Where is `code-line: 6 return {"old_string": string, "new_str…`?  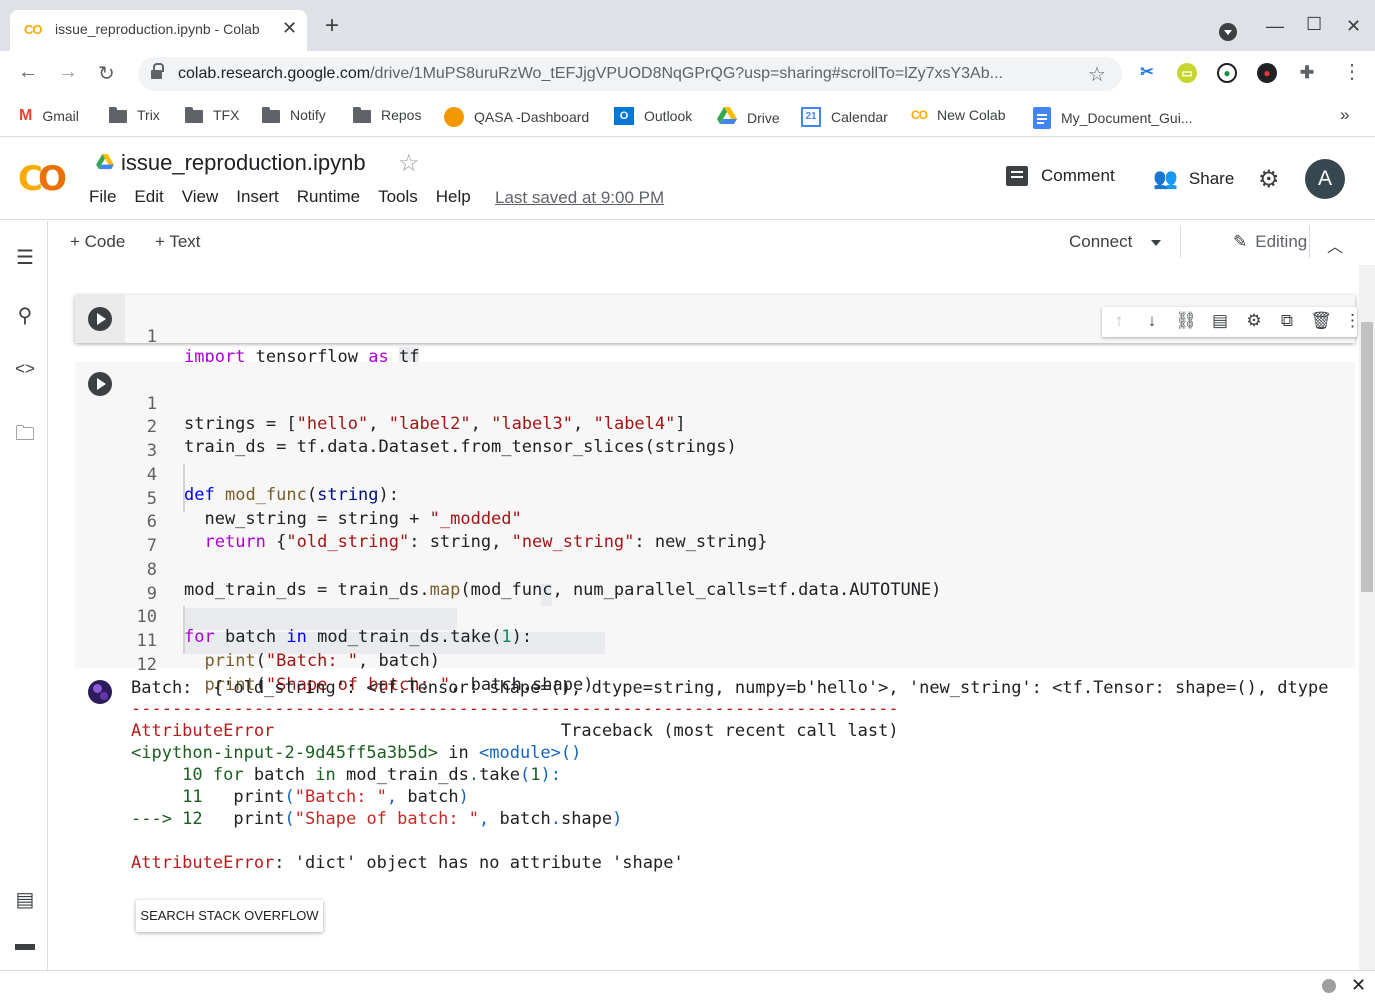
code-line: 6 return {"old_string": string, "new_str… is located at coordinates (421, 522).